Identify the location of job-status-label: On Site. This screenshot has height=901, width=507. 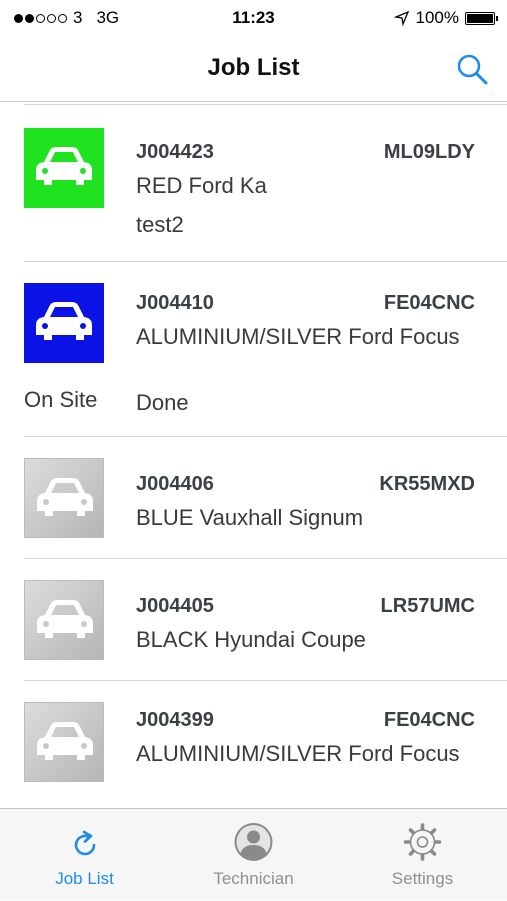
(61, 399).